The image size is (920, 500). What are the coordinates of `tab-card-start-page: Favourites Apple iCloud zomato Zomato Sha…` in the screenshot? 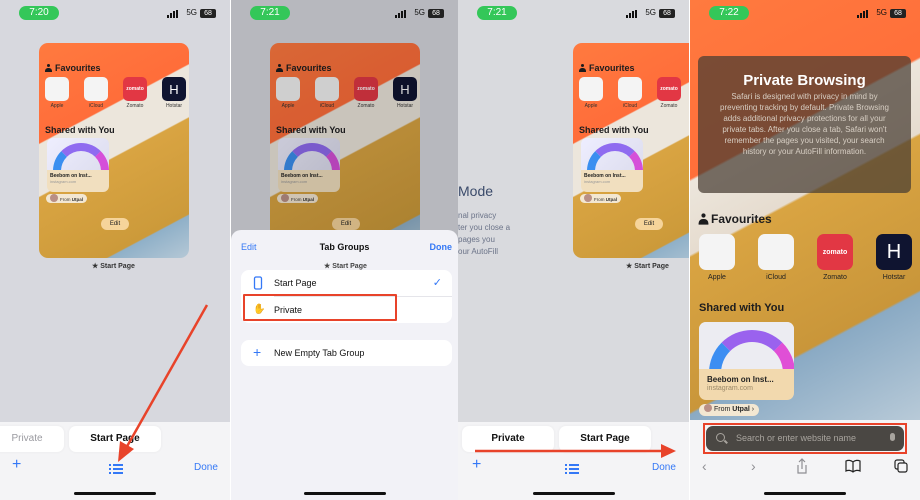 It's located at (631, 150).